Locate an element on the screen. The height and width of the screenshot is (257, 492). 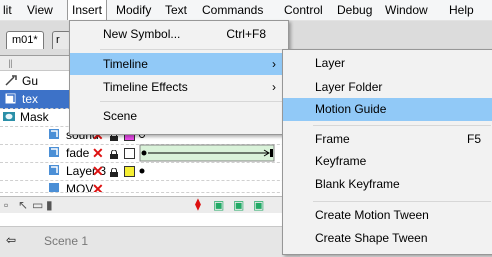
submenu-item-frame: Frame F5 is located at coordinates (387, 139).